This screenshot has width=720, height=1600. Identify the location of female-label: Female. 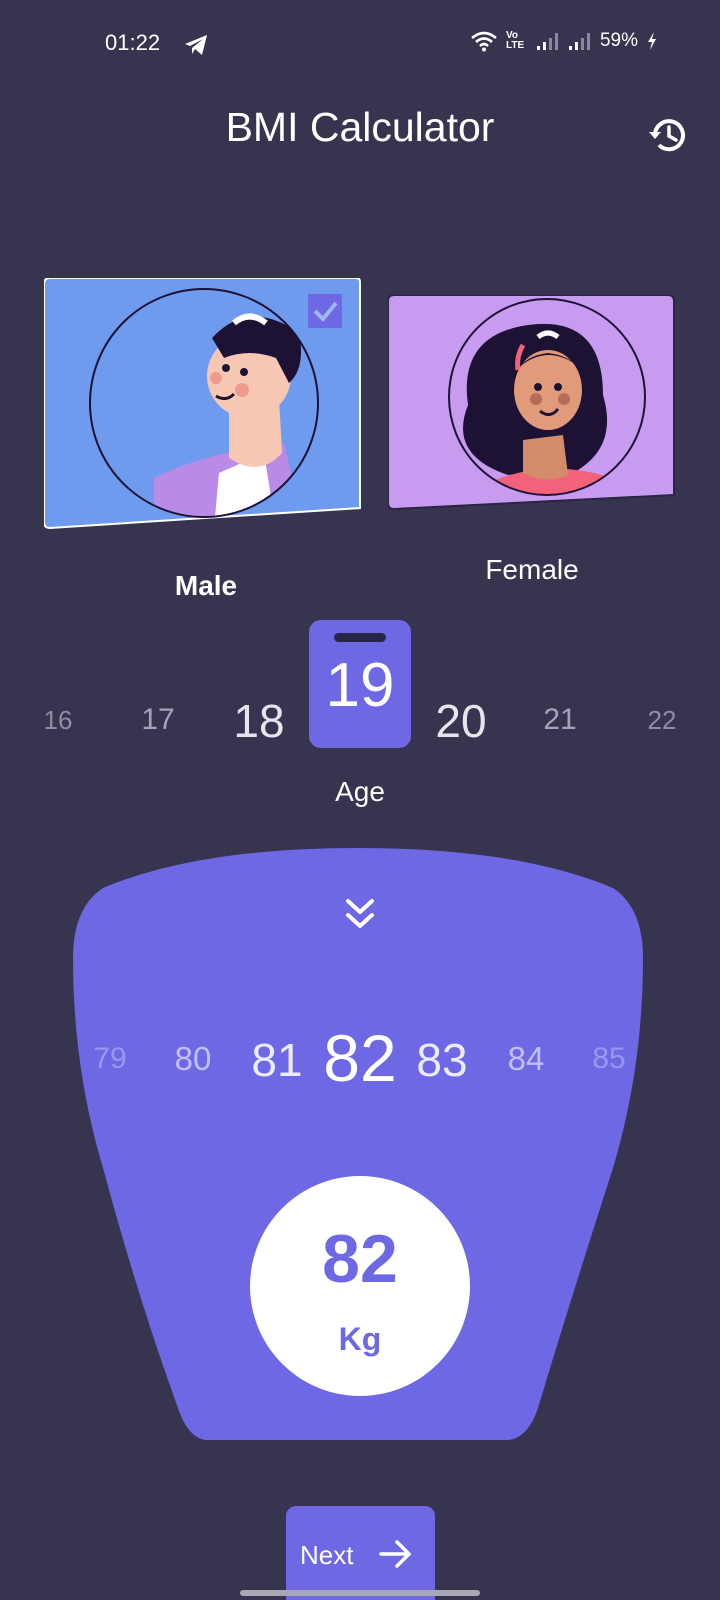
(532, 569).